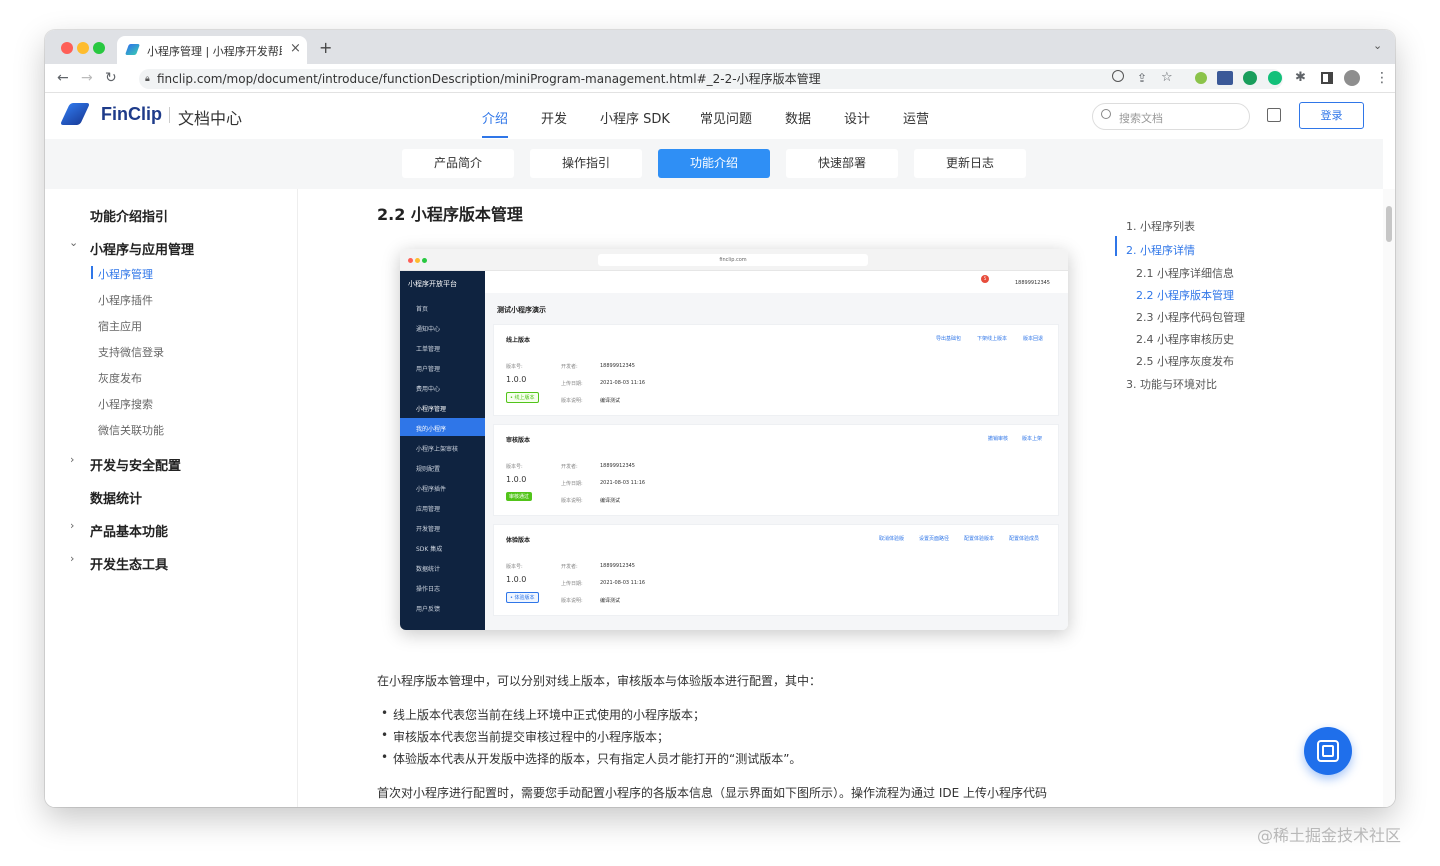 The width and height of the screenshot is (1440, 866). I want to click on toc-item: 2.5 小程序灰度发布, so click(1185, 361).